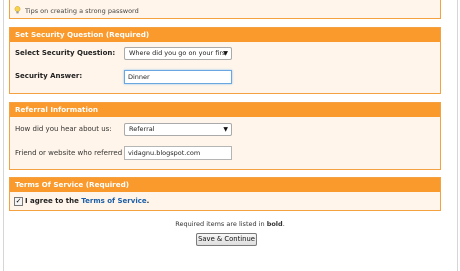  Describe the element at coordinates (225, 110) in the screenshot. I see `referral-panel-header: Referral Information` at that location.